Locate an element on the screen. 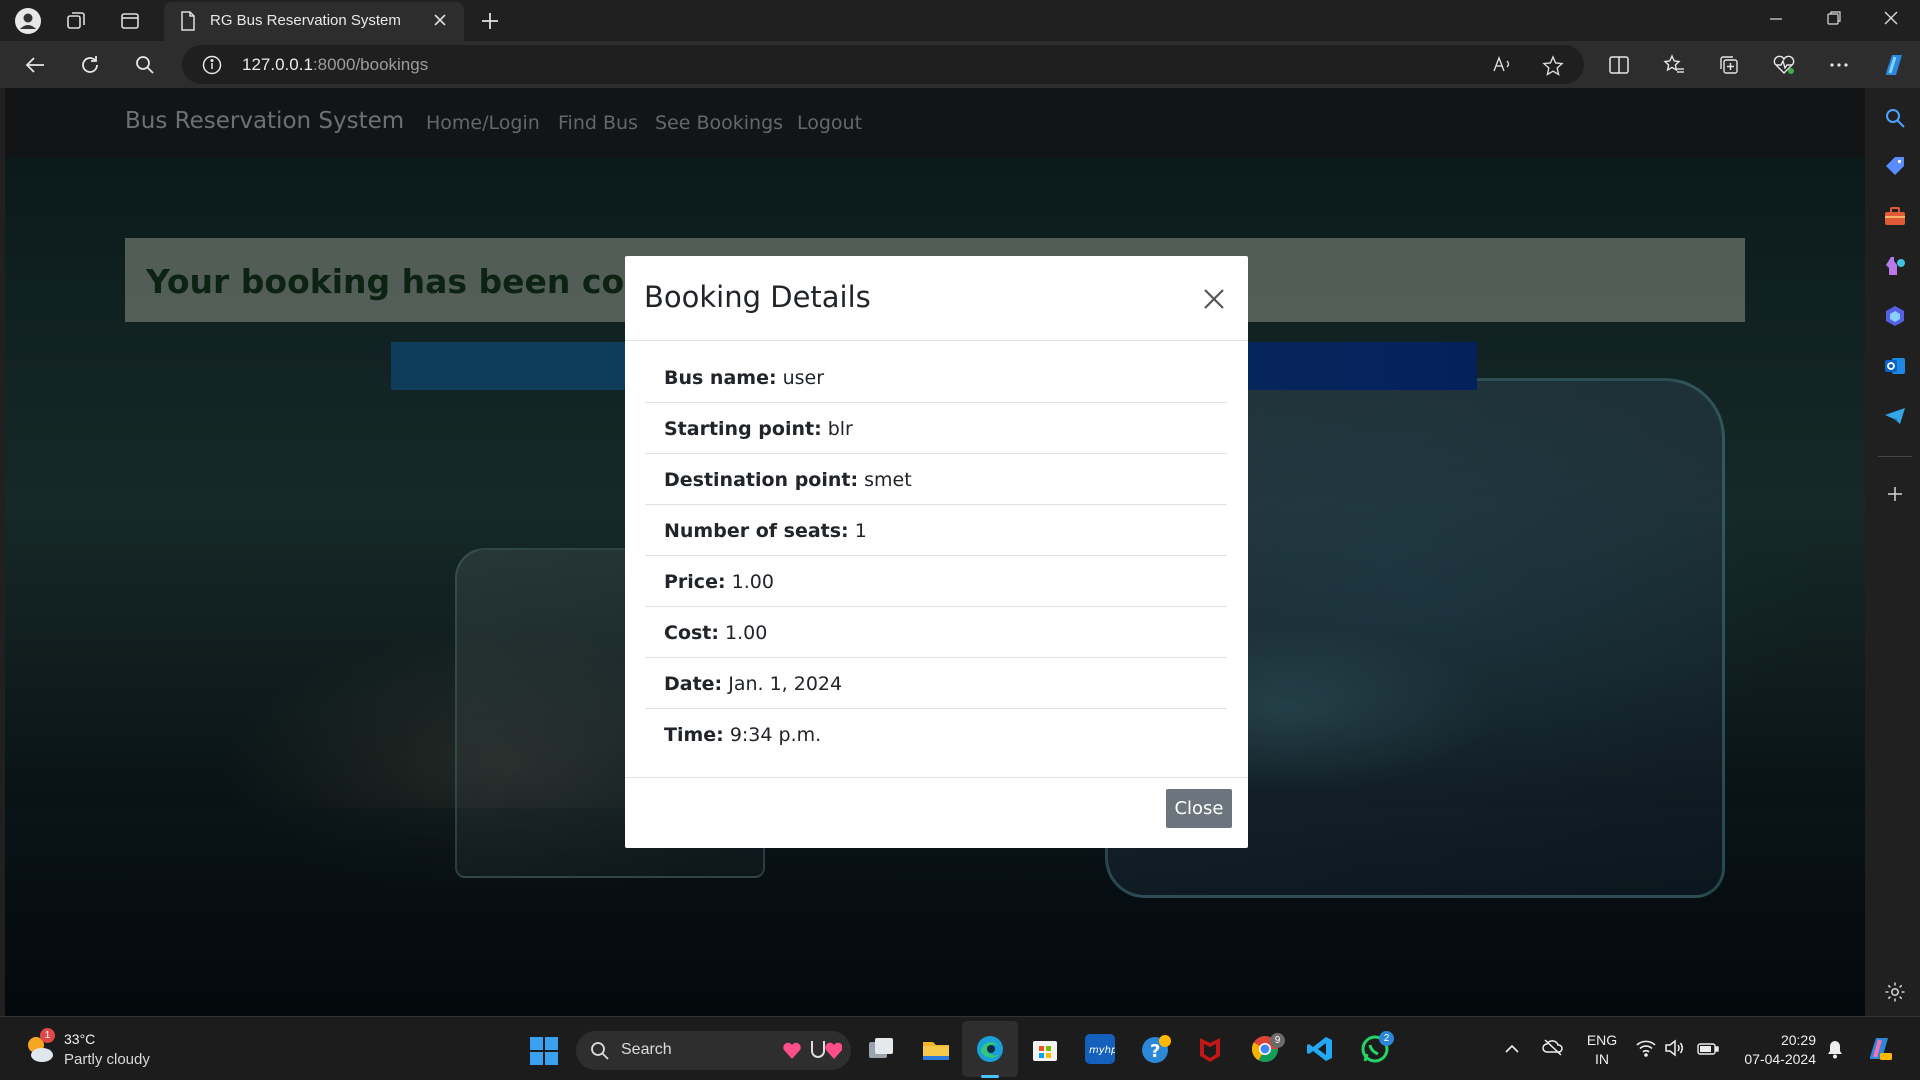 This screenshot has height=1080, width=1920. address-toolbar: 127.0.0.1:8000/bookings is located at coordinates (960, 64).